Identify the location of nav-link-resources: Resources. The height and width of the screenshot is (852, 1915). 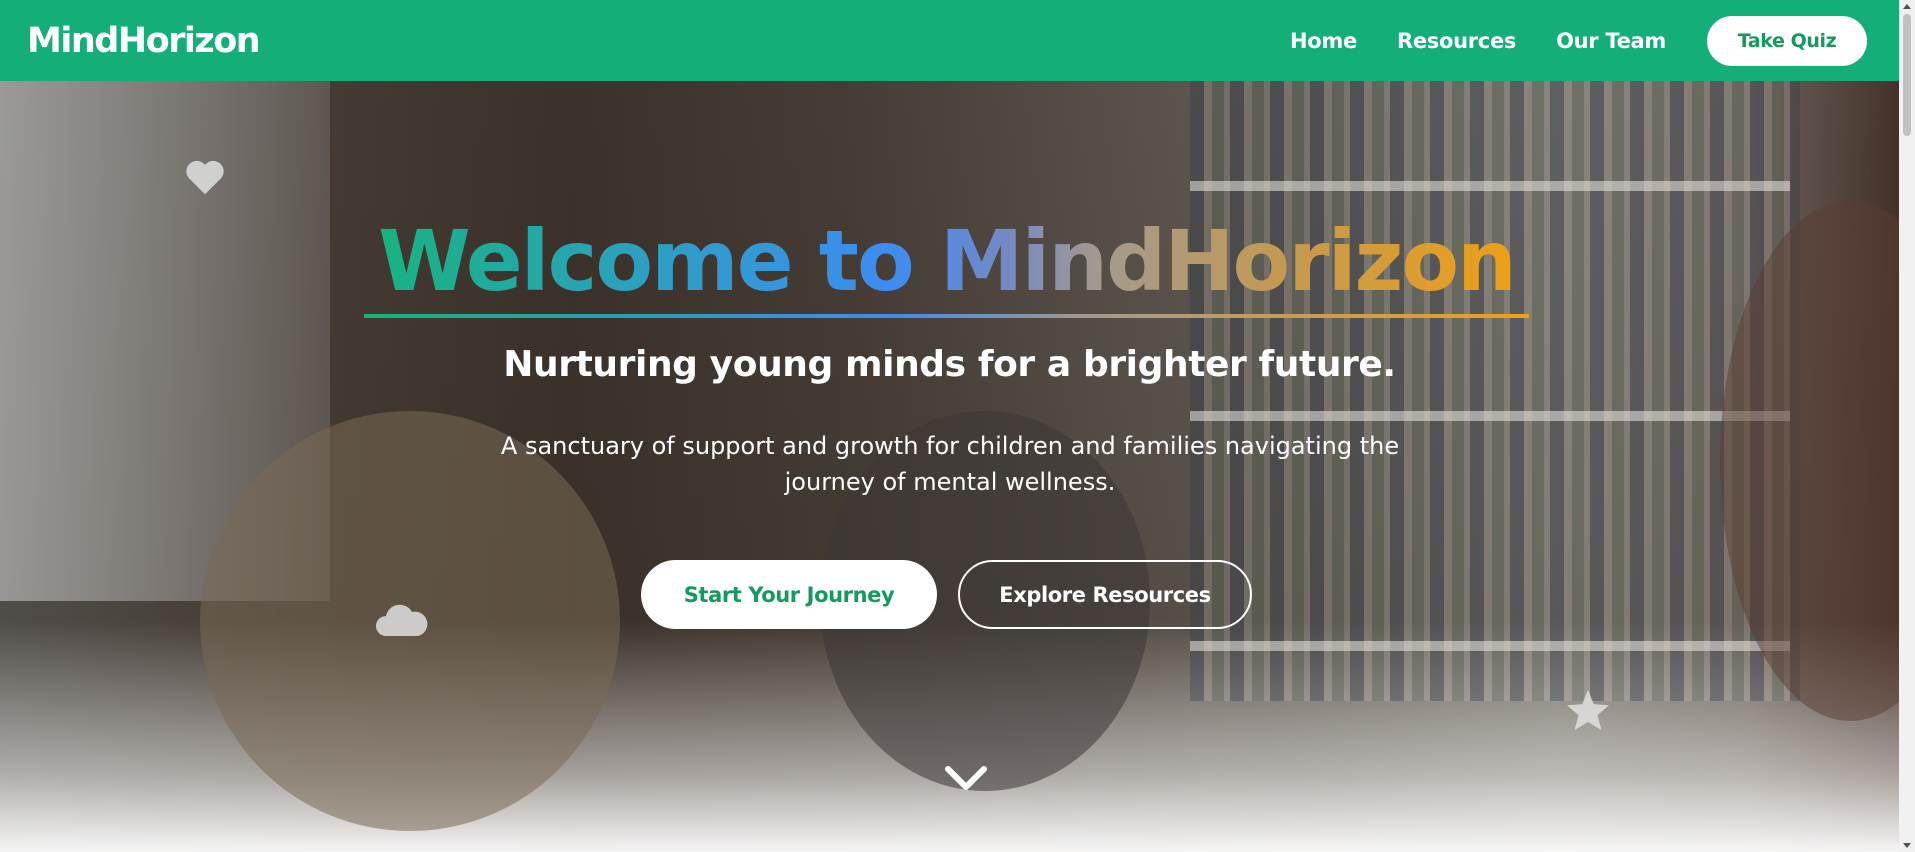
(1456, 41).